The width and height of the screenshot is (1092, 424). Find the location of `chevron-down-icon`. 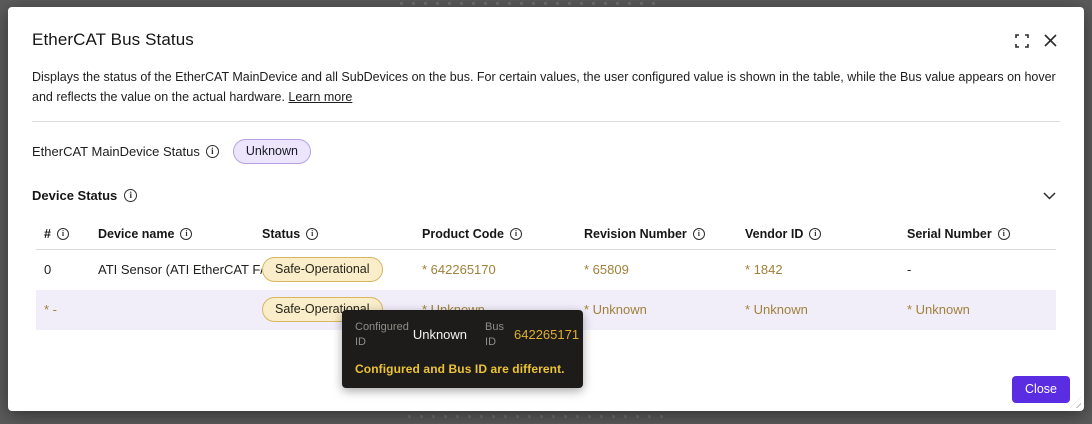

chevron-down-icon is located at coordinates (1049, 196).